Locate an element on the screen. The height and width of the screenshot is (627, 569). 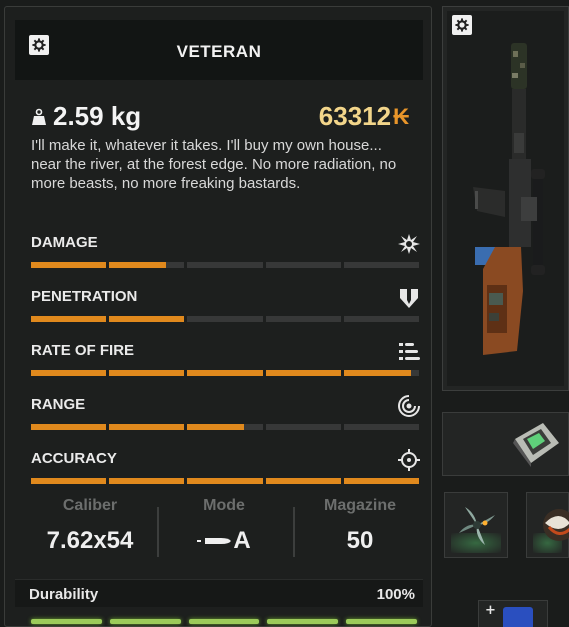
weight-icon is located at coordinates (39, 116).